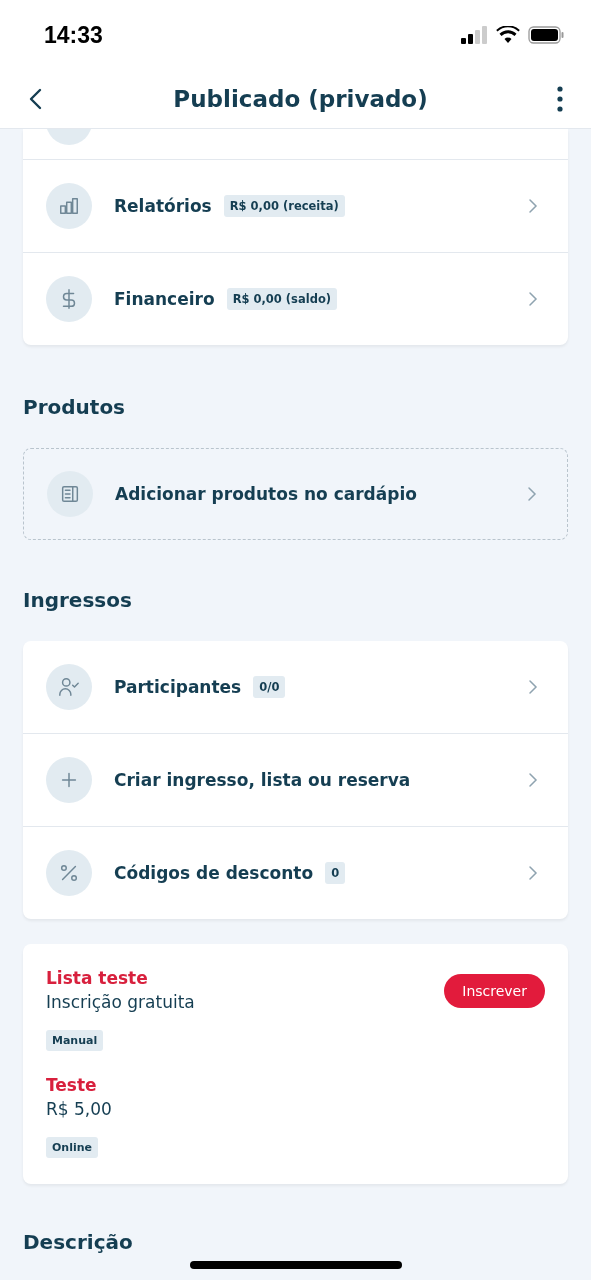  What do you see at coordinates (284, 206) in the screenshot?
I see `menu-badge: R$ 0,00 (receita)` at bounding box center [284, 206].